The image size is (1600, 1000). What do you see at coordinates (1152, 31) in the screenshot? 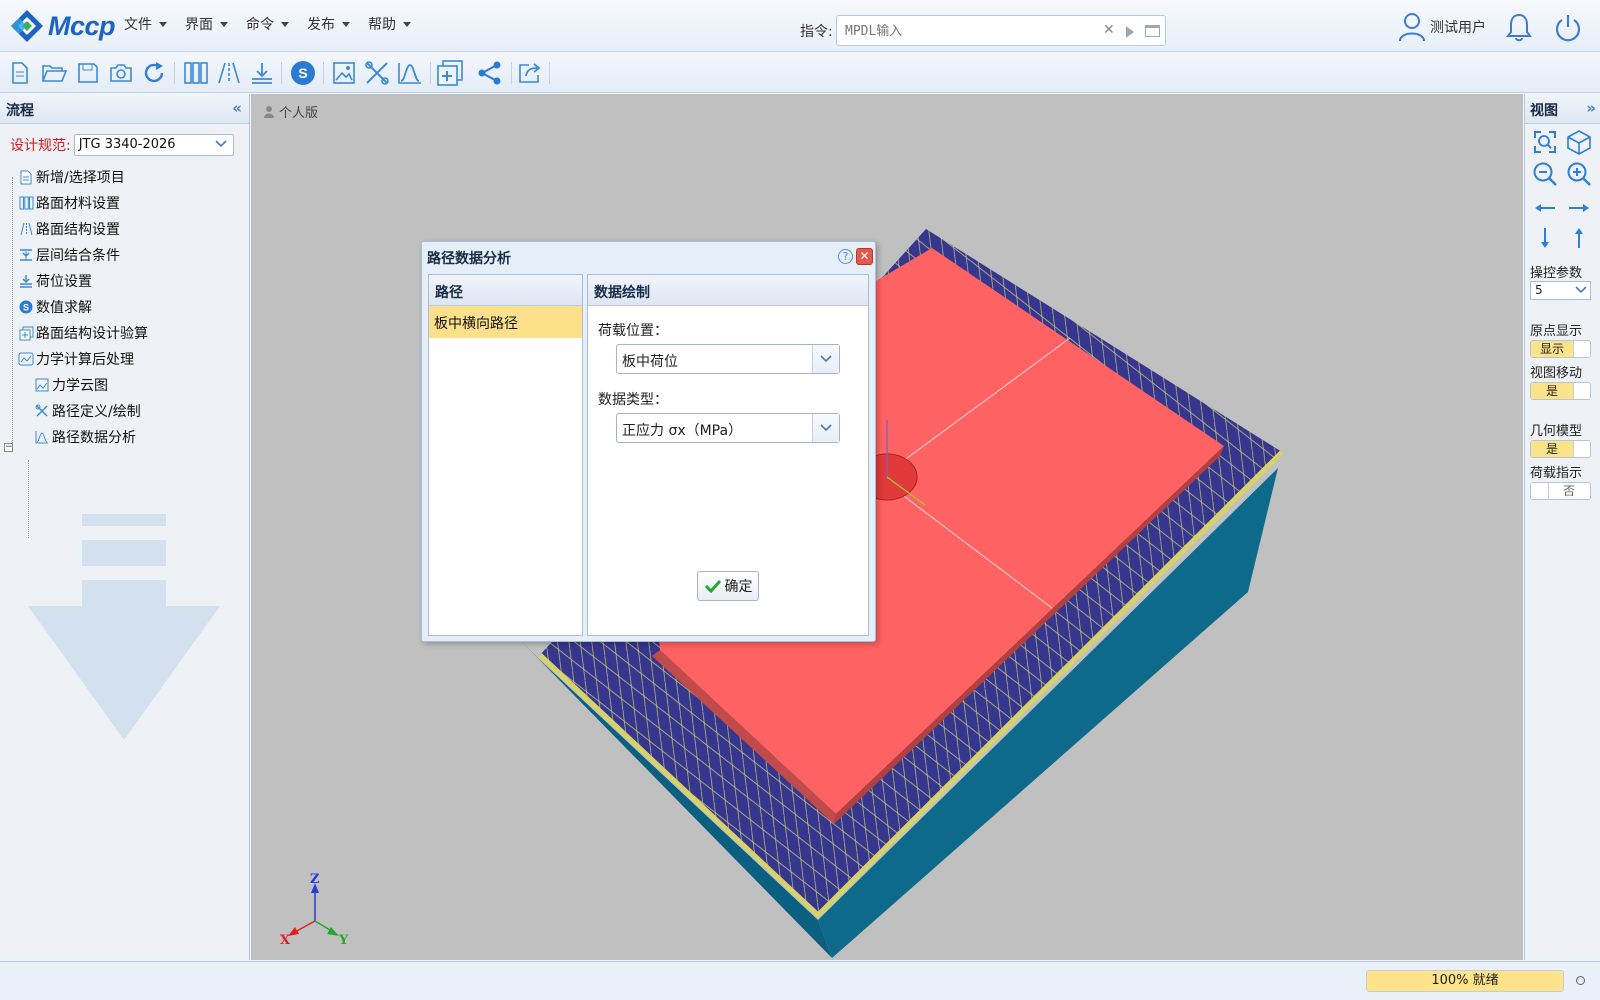
I see `window-icon` at bounding box center [1152, 31].